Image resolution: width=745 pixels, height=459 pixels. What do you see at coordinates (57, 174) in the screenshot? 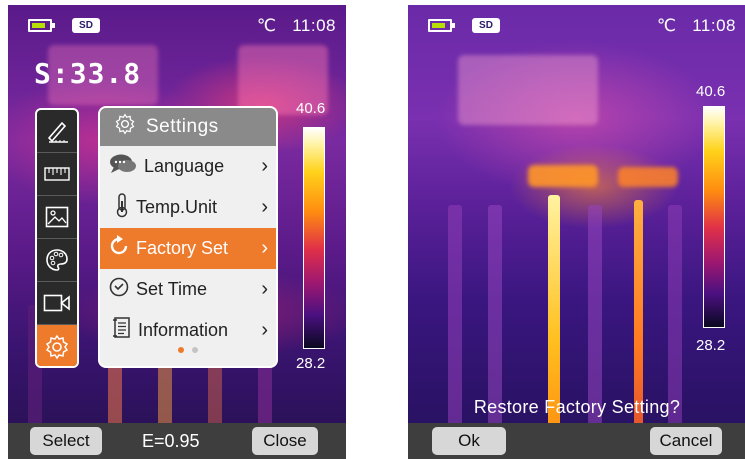
I see `ruler-icon` at bounding box center [57, 174].